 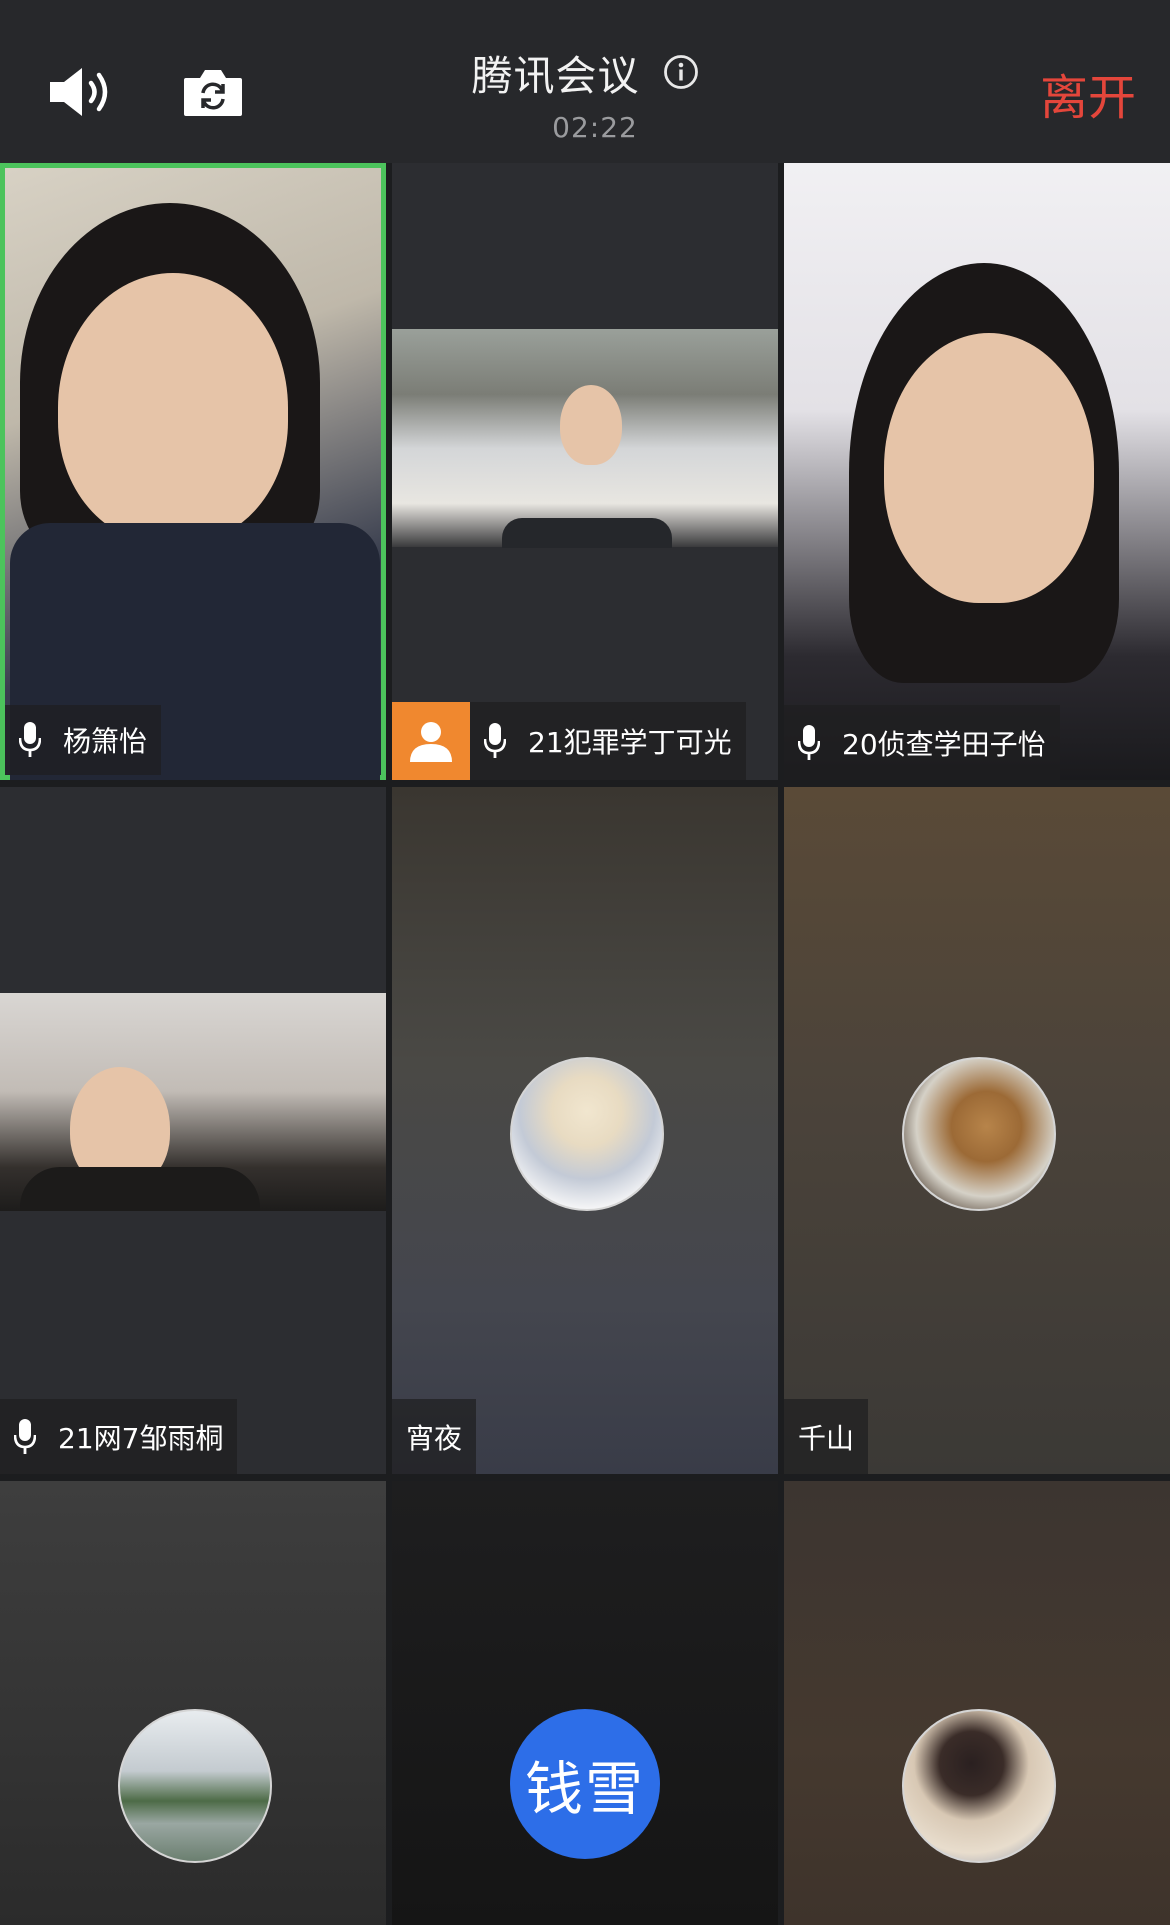 What do you see at coordinates (944, 744) in the screenshot?
I see `participant-name: 20侦查学田子怡` at bounding box center [944, 744].